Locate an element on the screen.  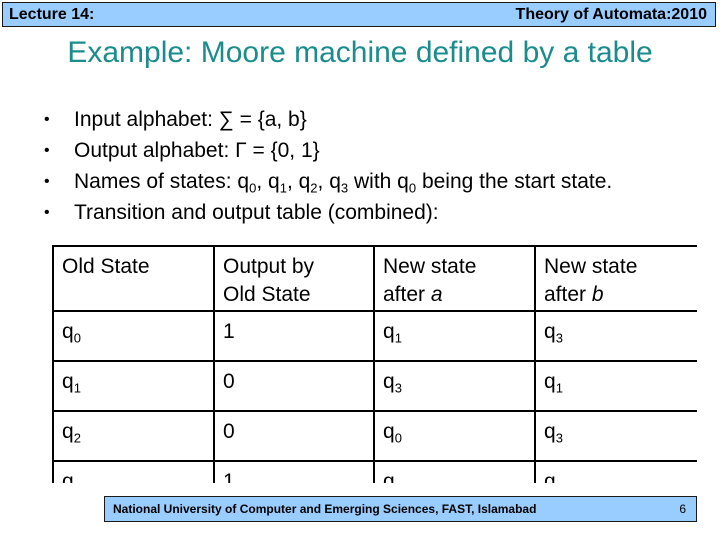
bullet-text: Output alphabet: Γ = {0, 1} is located at coordinates (197, 150).